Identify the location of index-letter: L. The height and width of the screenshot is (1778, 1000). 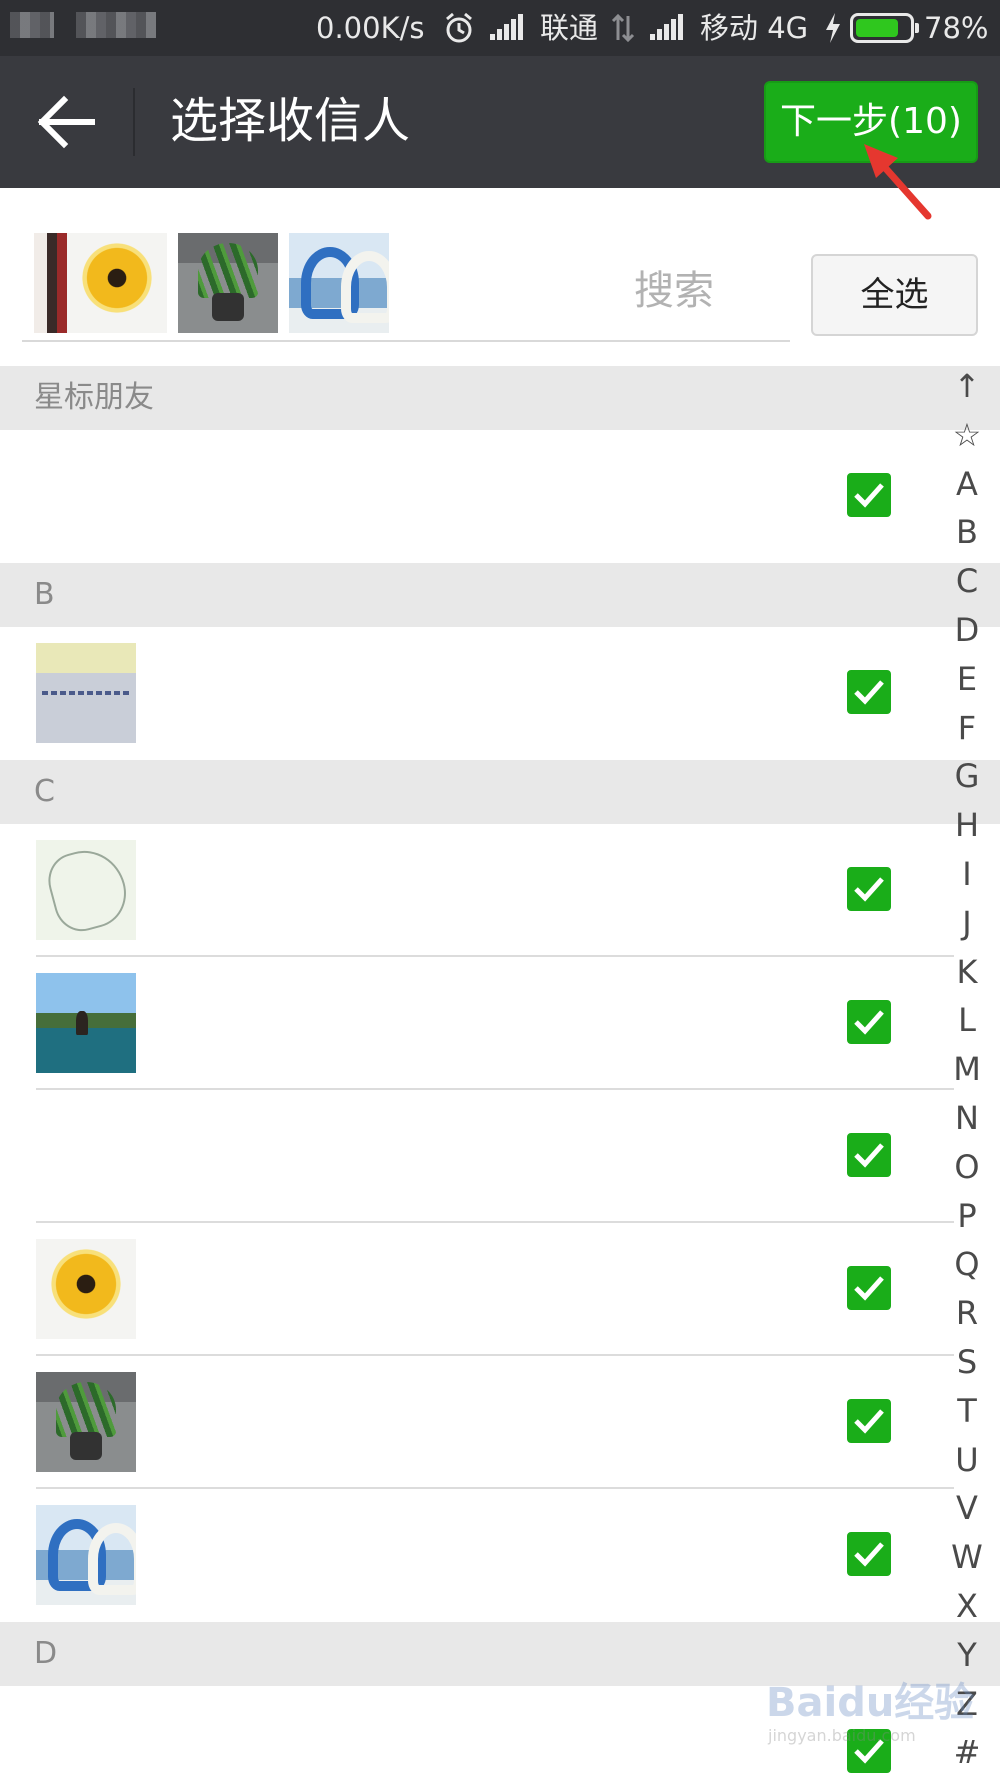
(967, 1020).